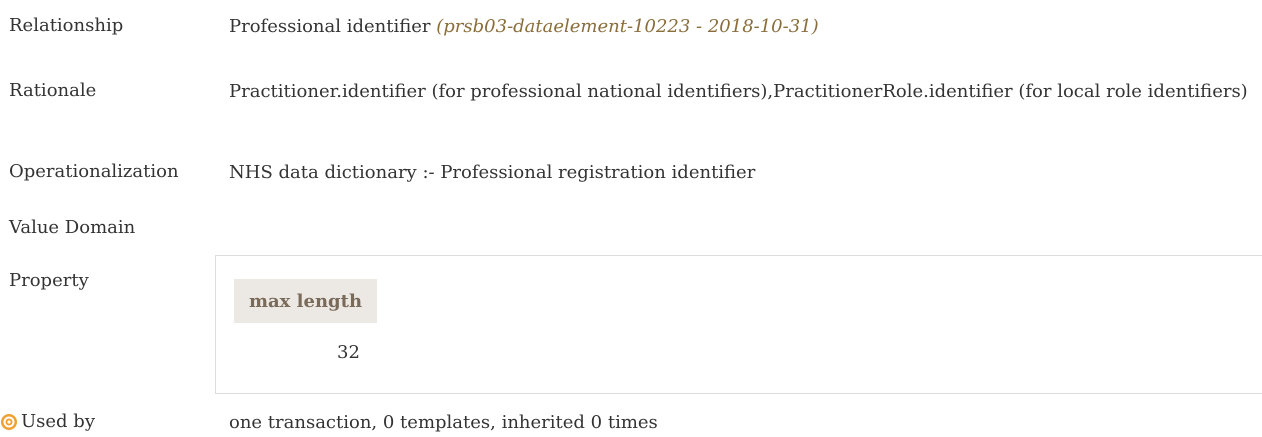  Describe the element at coordinates (305, 301) in the screenshot. I see `property-header-max-length: max length` at that location.